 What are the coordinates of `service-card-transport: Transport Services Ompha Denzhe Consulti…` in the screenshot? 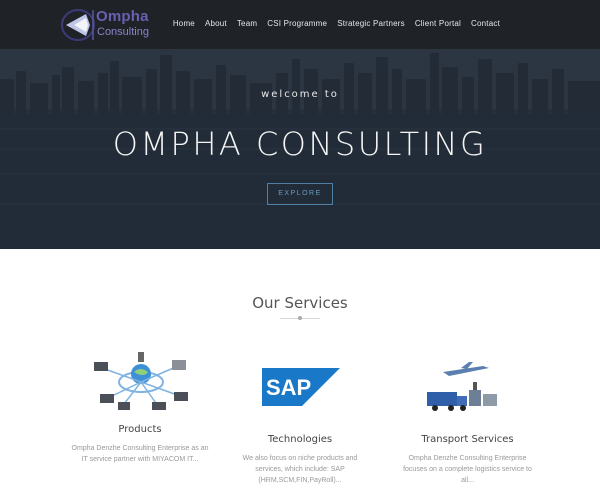 It's located at (467, 460).